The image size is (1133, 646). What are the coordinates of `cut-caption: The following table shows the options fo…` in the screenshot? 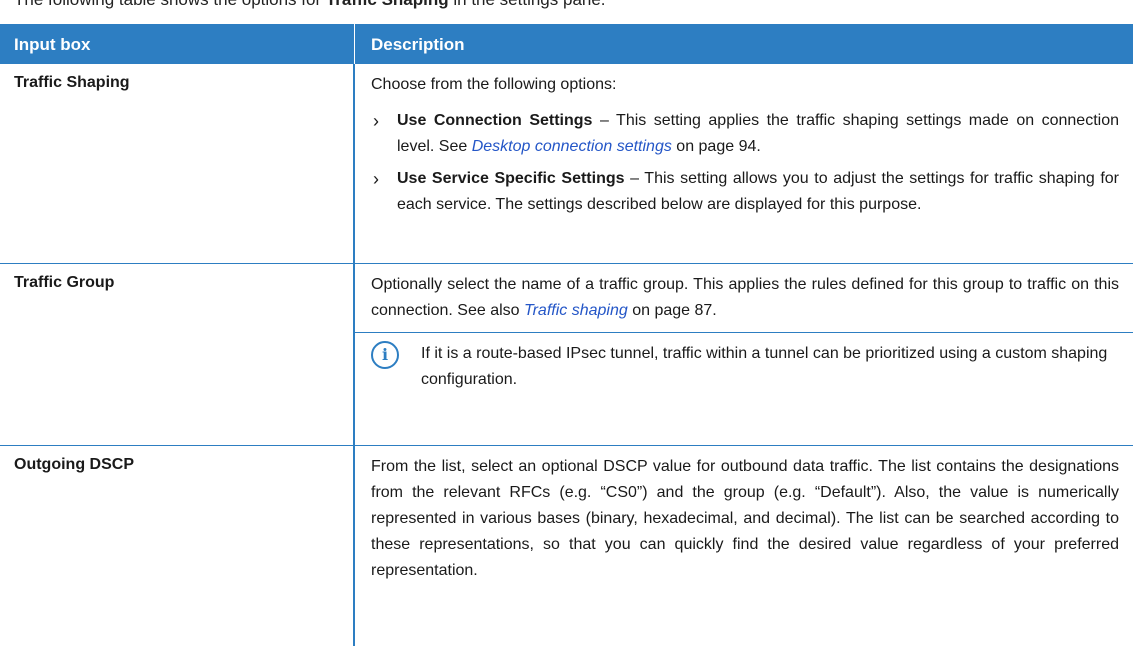 It's located at (566, 7).